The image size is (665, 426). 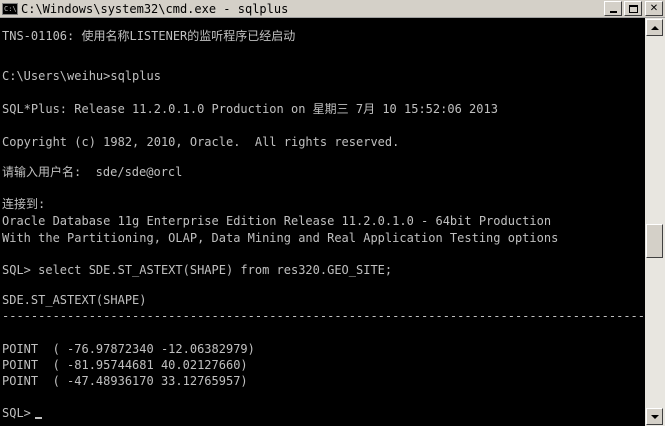 I want to click on scroll-down-button, so click(x=654, y=416).